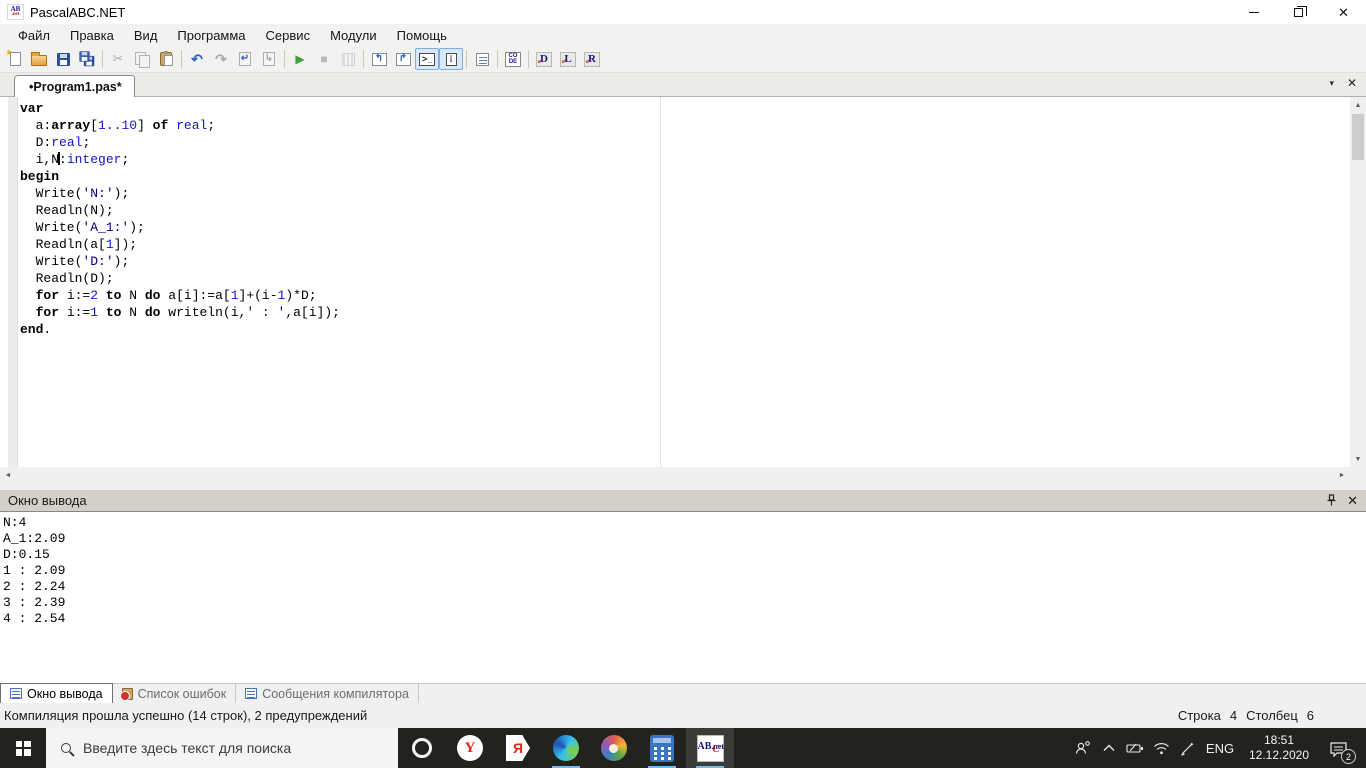 The width and height of the screenshot is (1366, 768). What do you see at coordinates (422, 748) in the screenshot?
I see `taskbar-app-opera` at bounding box center [422, 748].